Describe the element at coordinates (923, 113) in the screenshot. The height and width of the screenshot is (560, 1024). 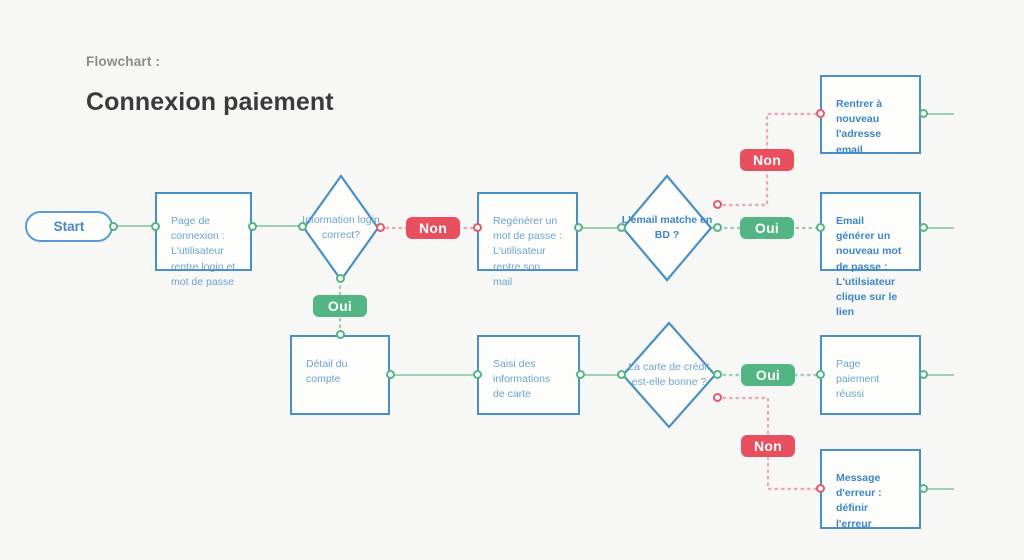
I see `port-reenter-email-out` at that location.